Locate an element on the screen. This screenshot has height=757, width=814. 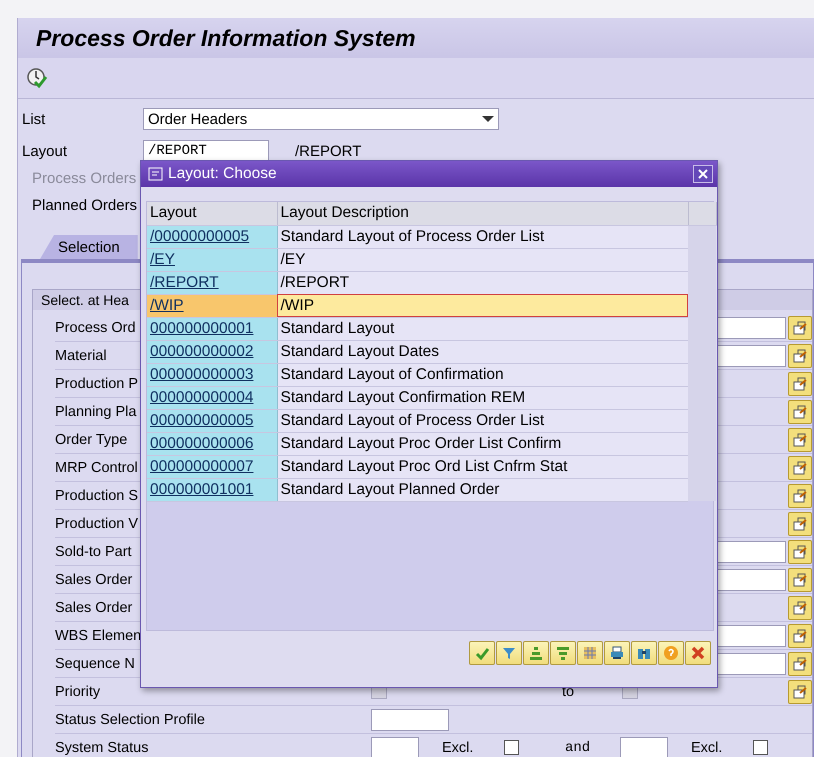
field-label: Order Type is located at coordinates (91, 440).